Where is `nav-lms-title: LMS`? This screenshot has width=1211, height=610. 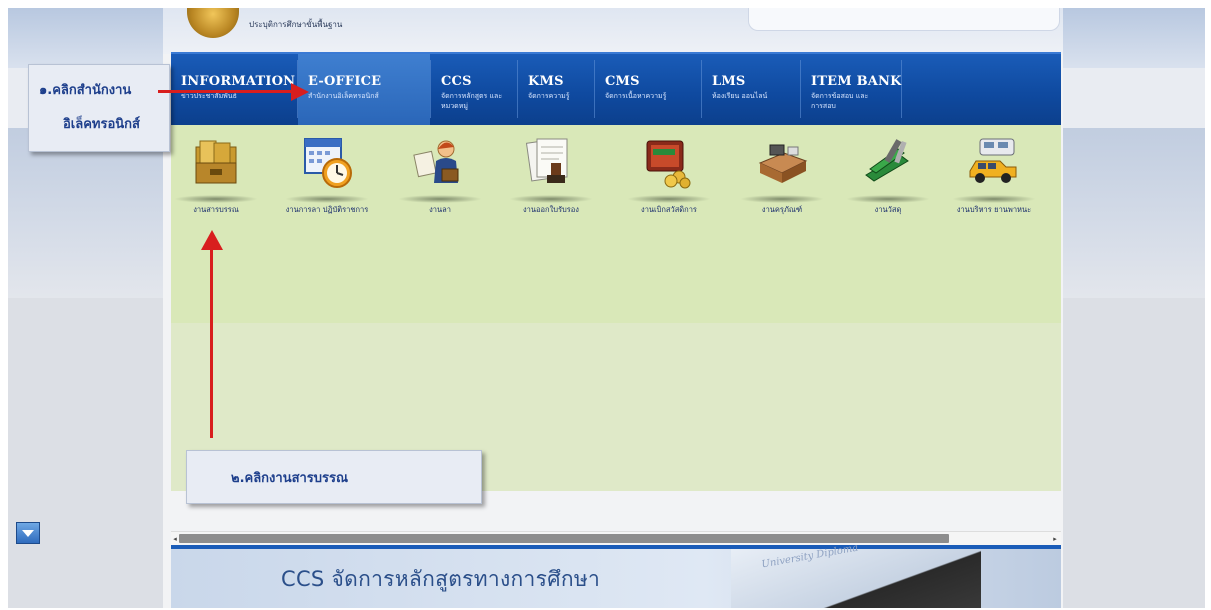 nav-lms-title: LMS is located at coordinates (729, 81).